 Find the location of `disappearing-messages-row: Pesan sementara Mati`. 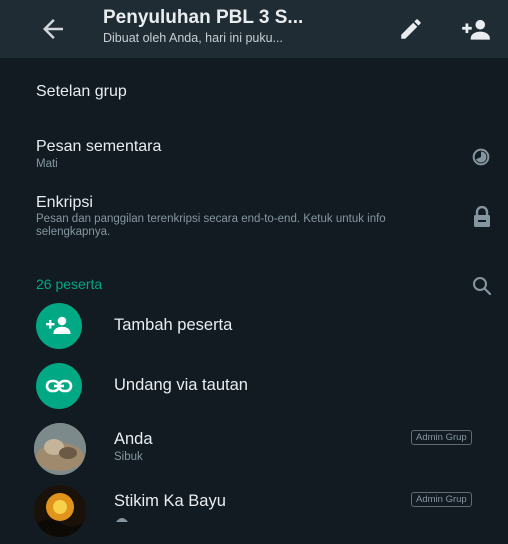

disappearing-messages-row: Pesan sementara Mati is located at coordinates (254, 155).